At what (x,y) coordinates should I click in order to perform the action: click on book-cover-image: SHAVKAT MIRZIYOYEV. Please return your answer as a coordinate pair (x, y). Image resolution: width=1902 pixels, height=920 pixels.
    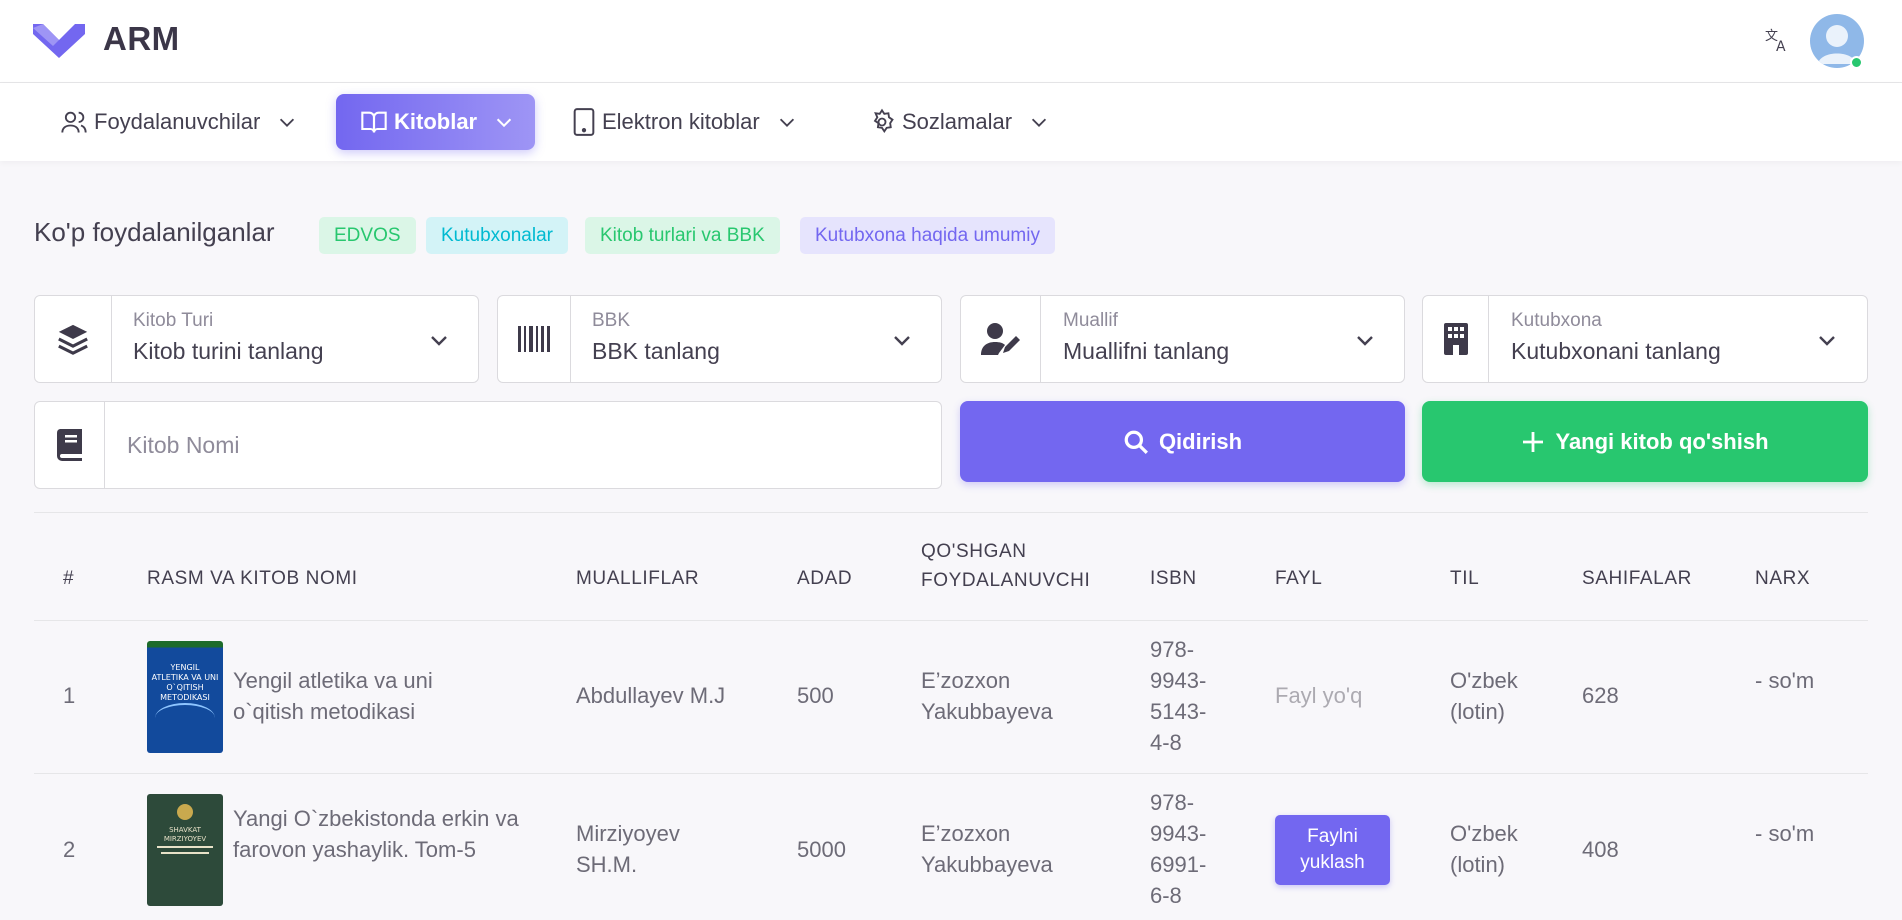
    Looking at the image, I should click on (185, 850).